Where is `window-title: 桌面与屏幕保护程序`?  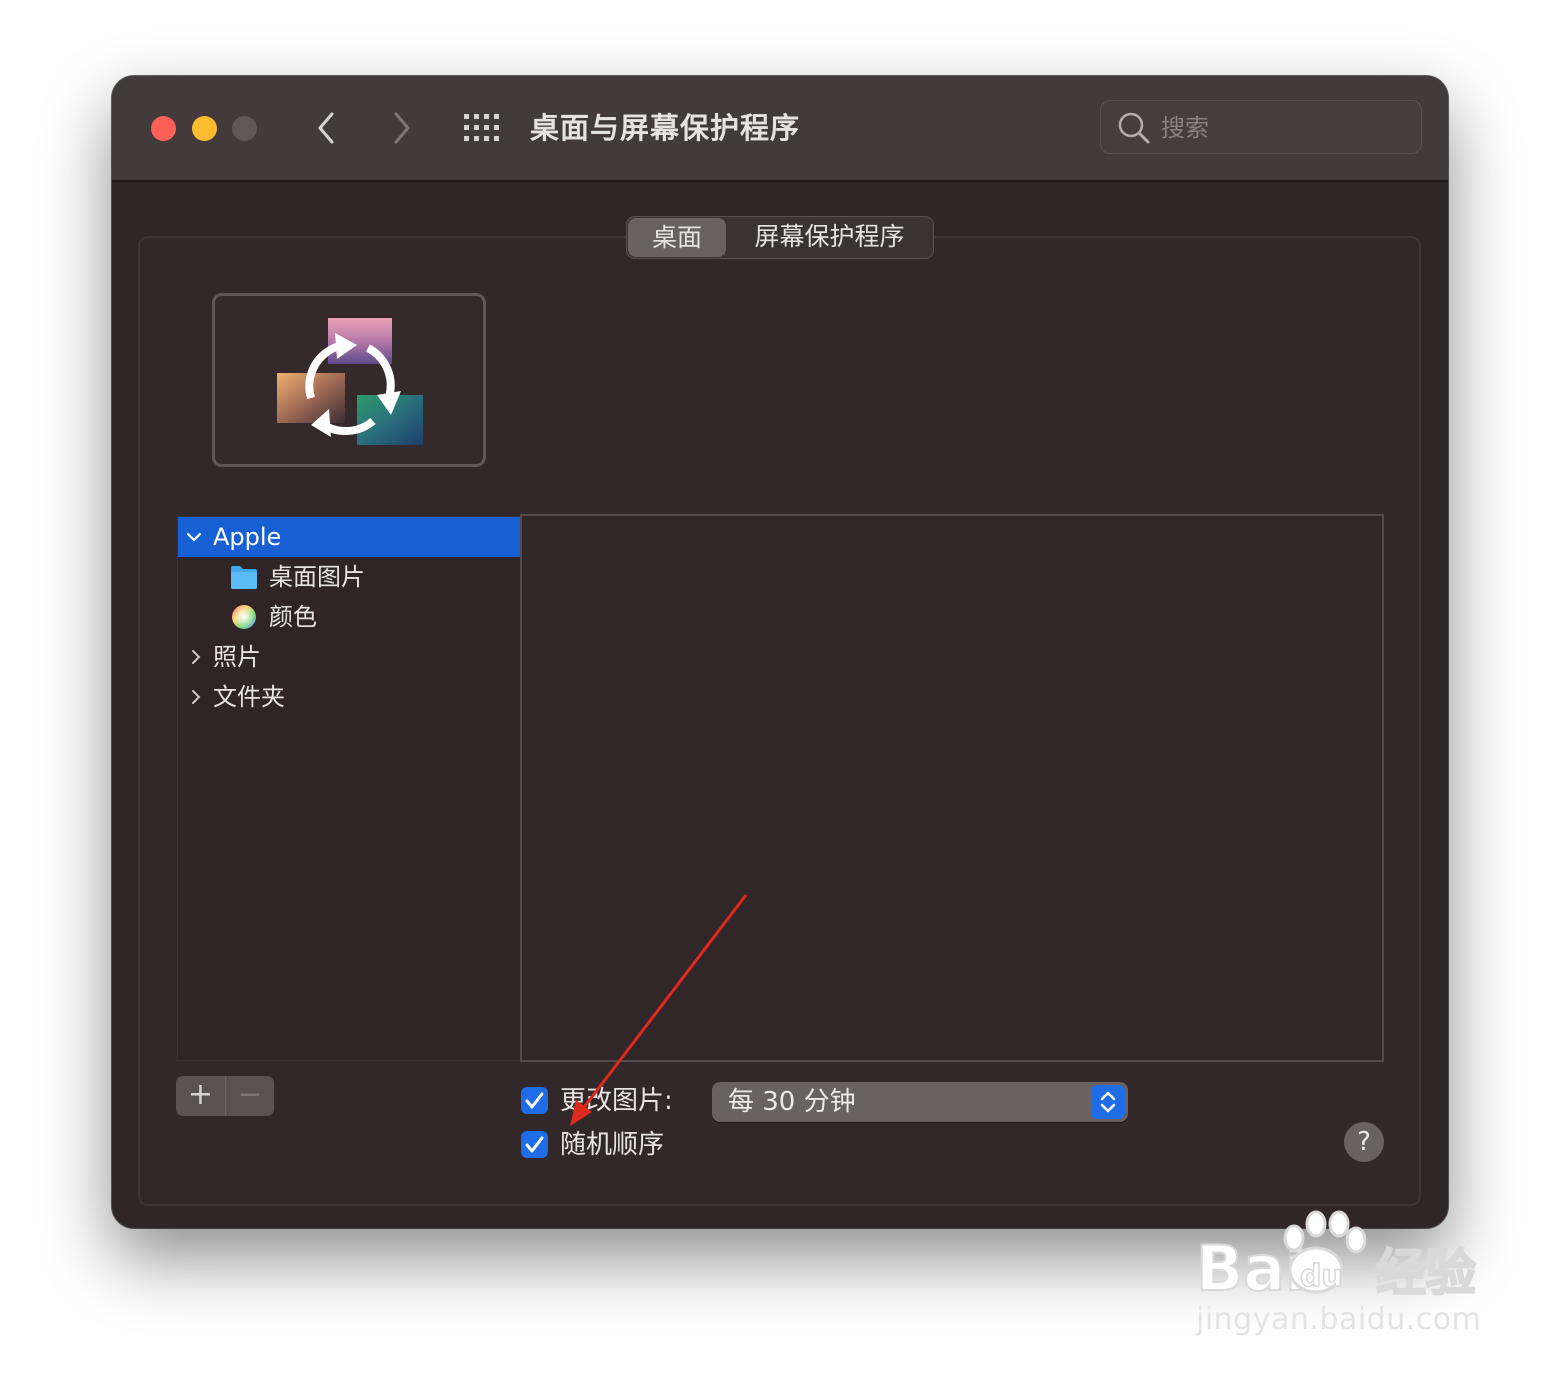 window-title: 桌面与屏幕保护程序 is located at coordinates (665, 128).